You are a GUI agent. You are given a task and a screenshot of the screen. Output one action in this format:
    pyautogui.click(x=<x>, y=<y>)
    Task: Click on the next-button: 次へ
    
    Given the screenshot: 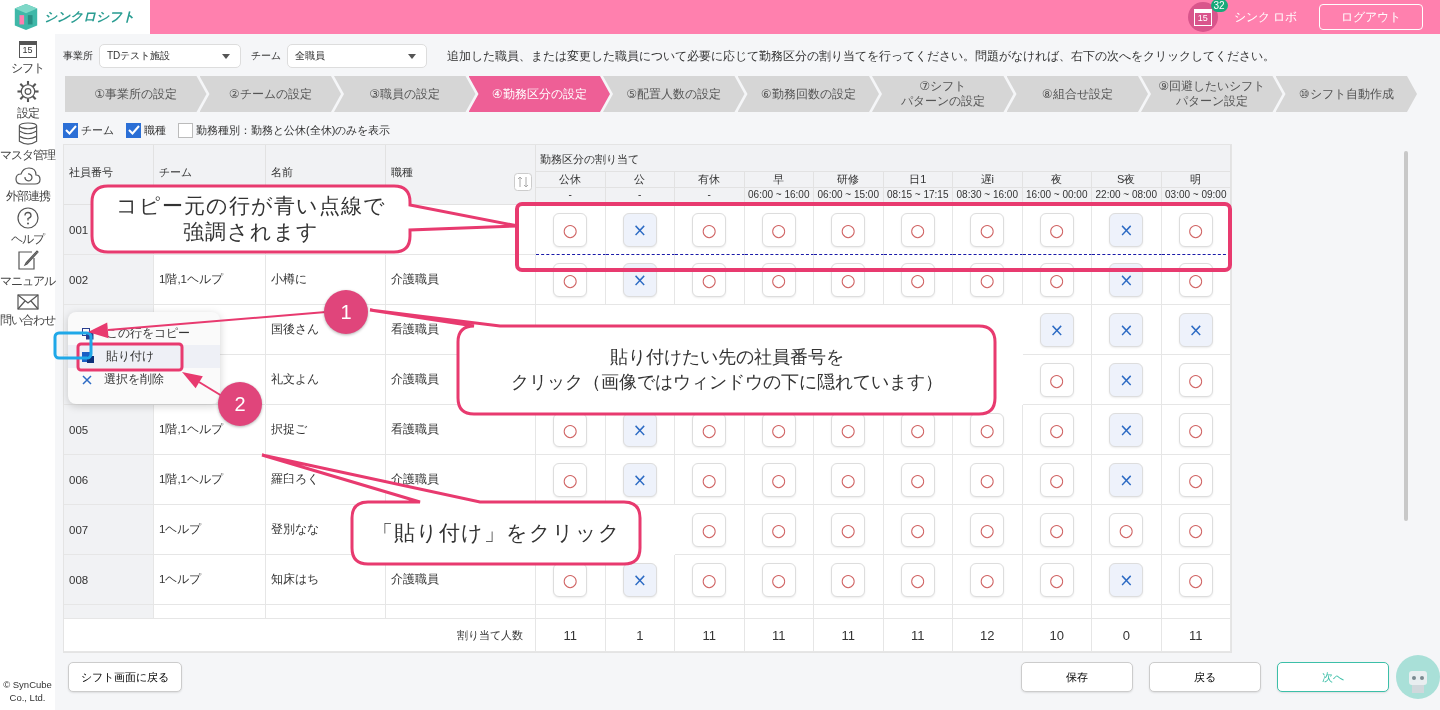 What is the action you would take?
    pyautogui.click(x=1333, y=677)
    